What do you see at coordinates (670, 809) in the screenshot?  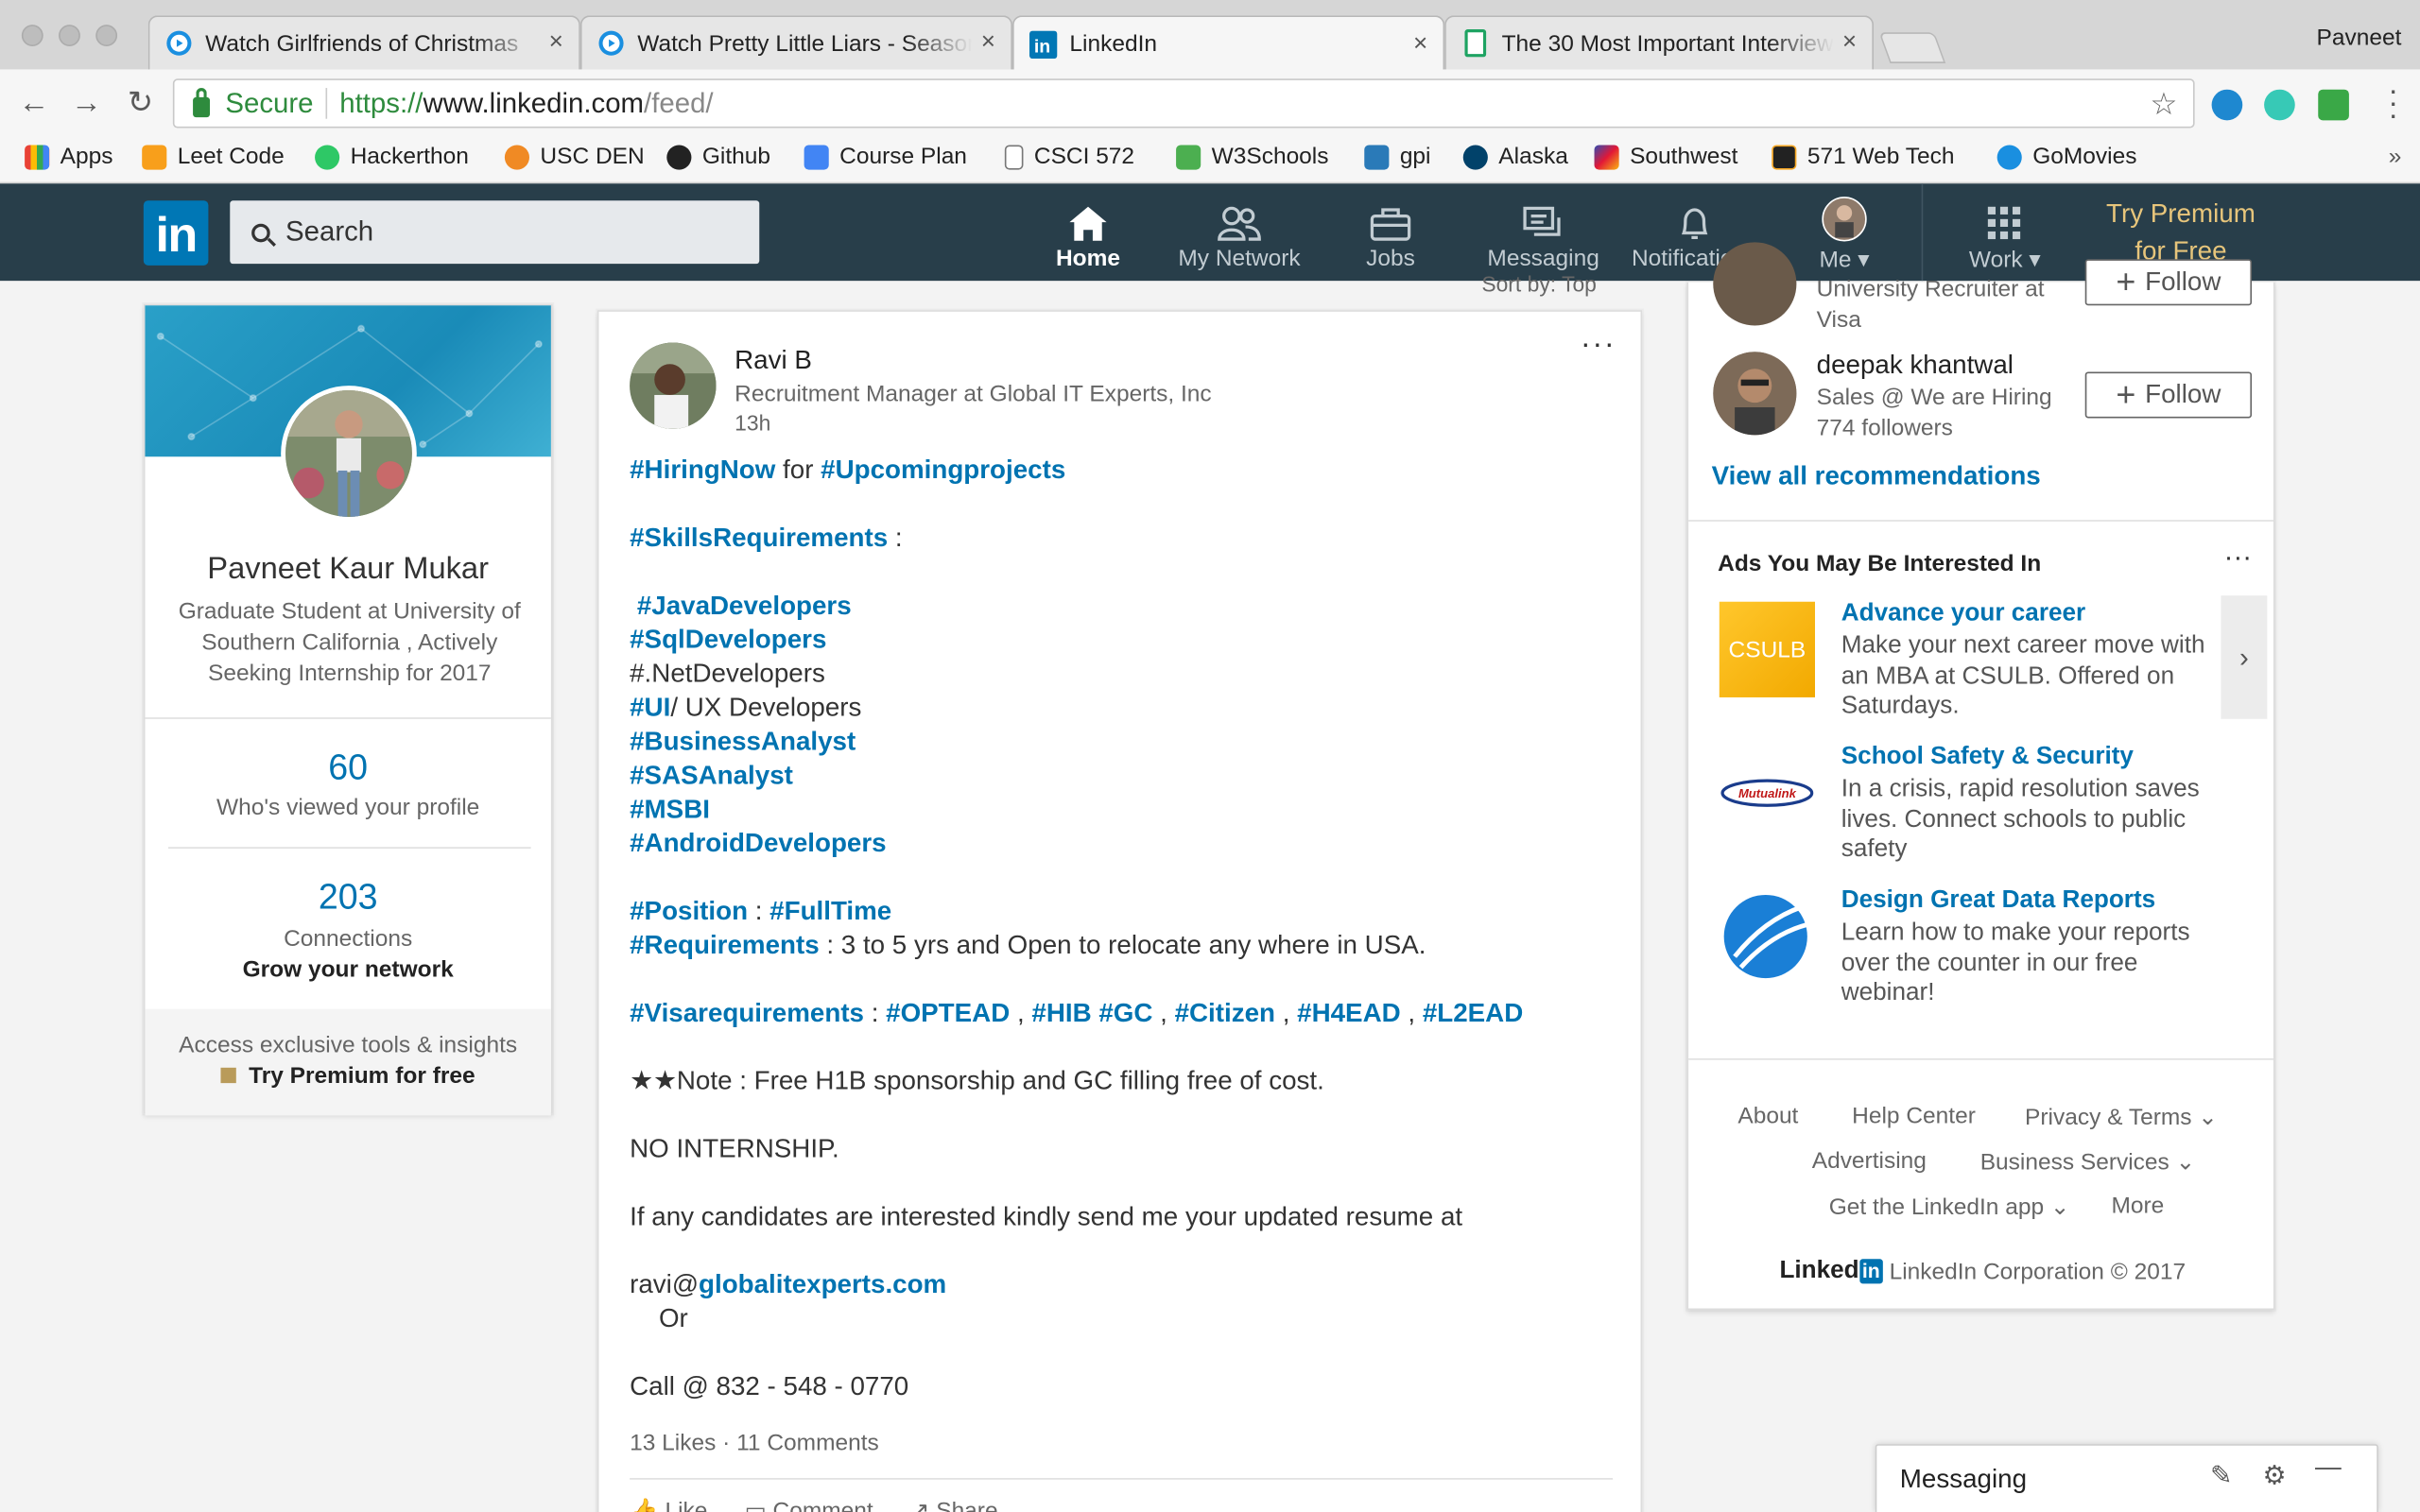 I see `hashtag-link: #MSBI` at bounding box center [670, 809].